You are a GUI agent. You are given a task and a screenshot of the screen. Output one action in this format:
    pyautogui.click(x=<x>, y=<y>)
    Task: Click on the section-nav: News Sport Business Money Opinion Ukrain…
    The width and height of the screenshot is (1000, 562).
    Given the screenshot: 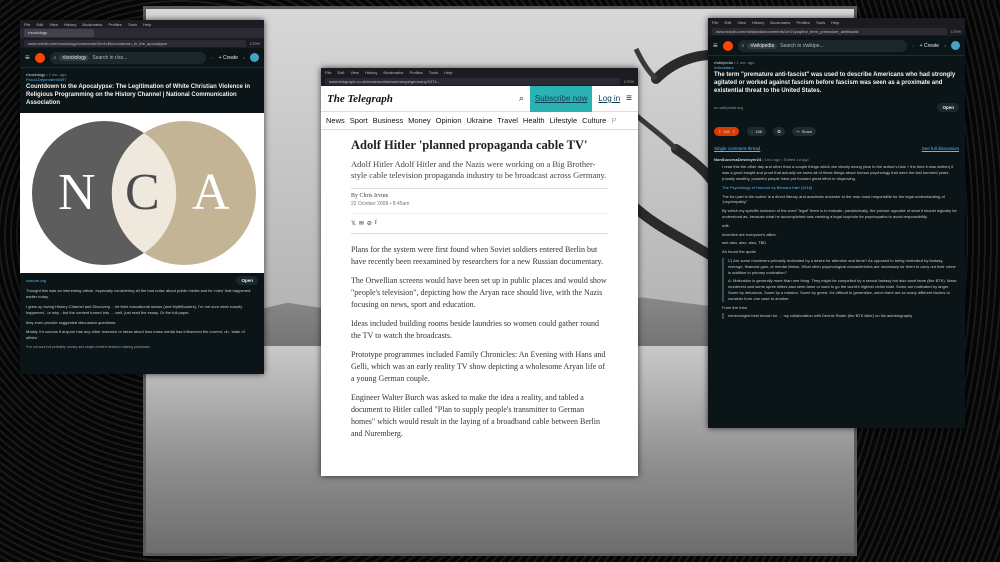 What is the action you would take?
    pyautogui.click(x=479, y=121)
    